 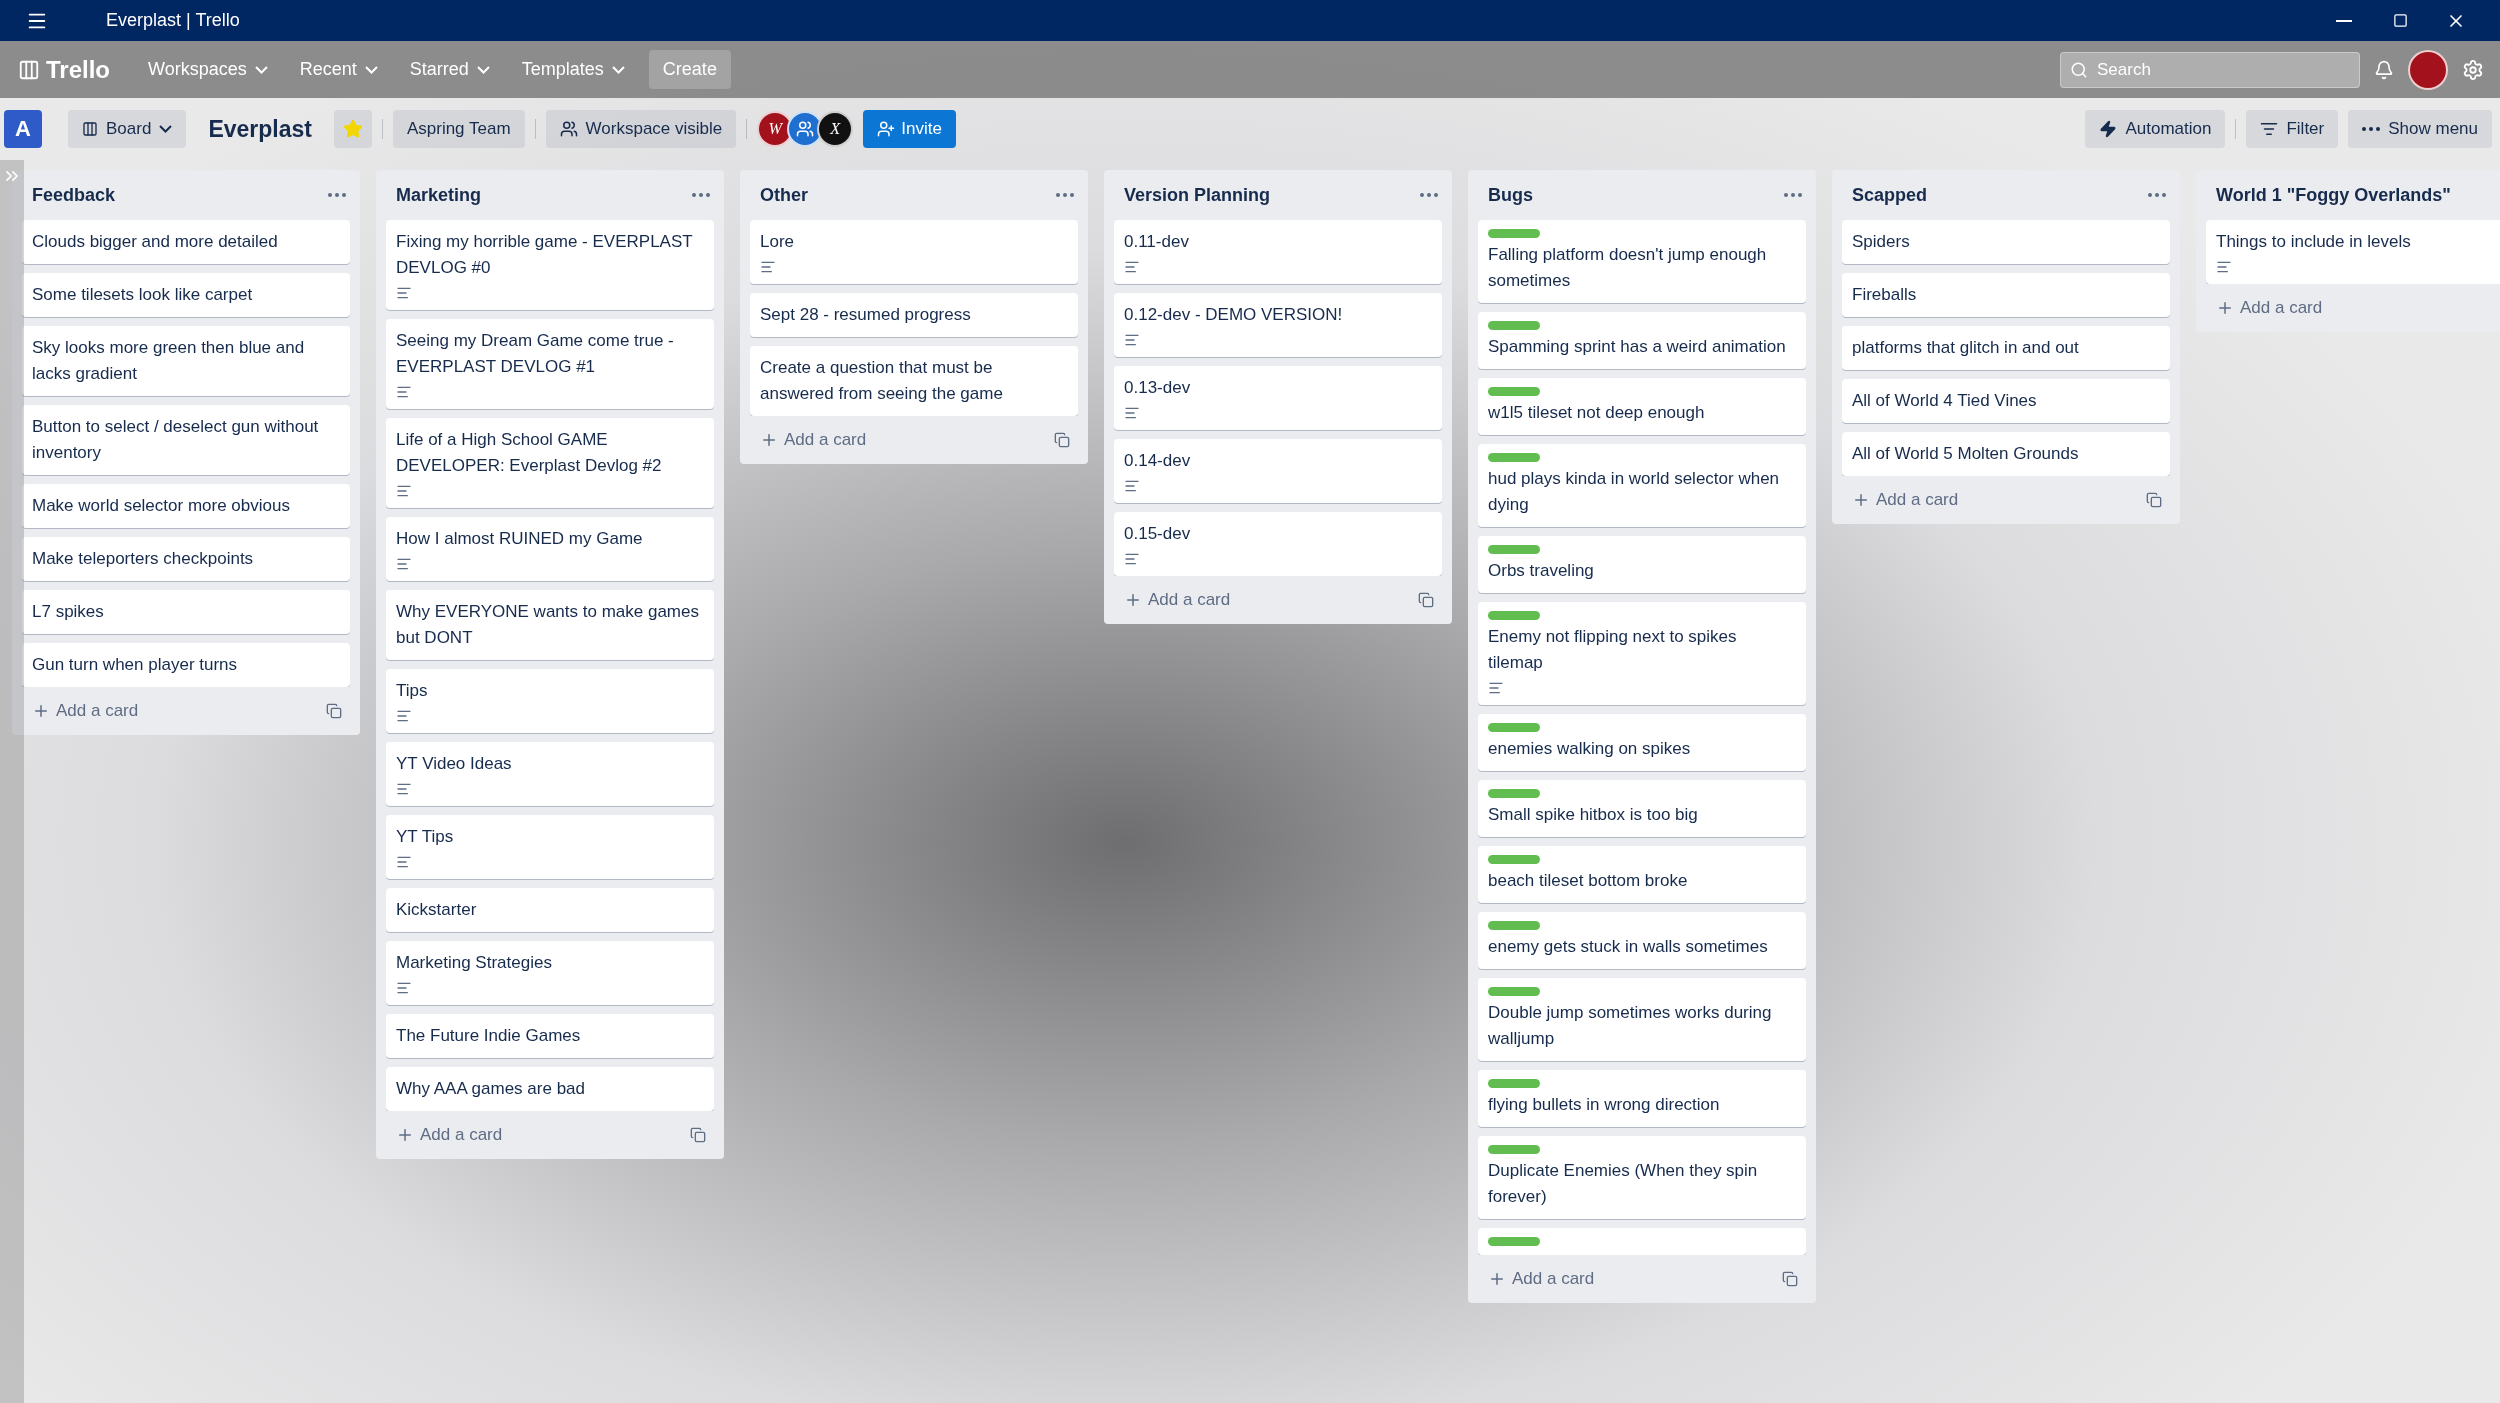 What do you see at coordinates (550, 973) in the screenshot?
I see `card: Marketing Strategies` at bounding box center [550, 973].